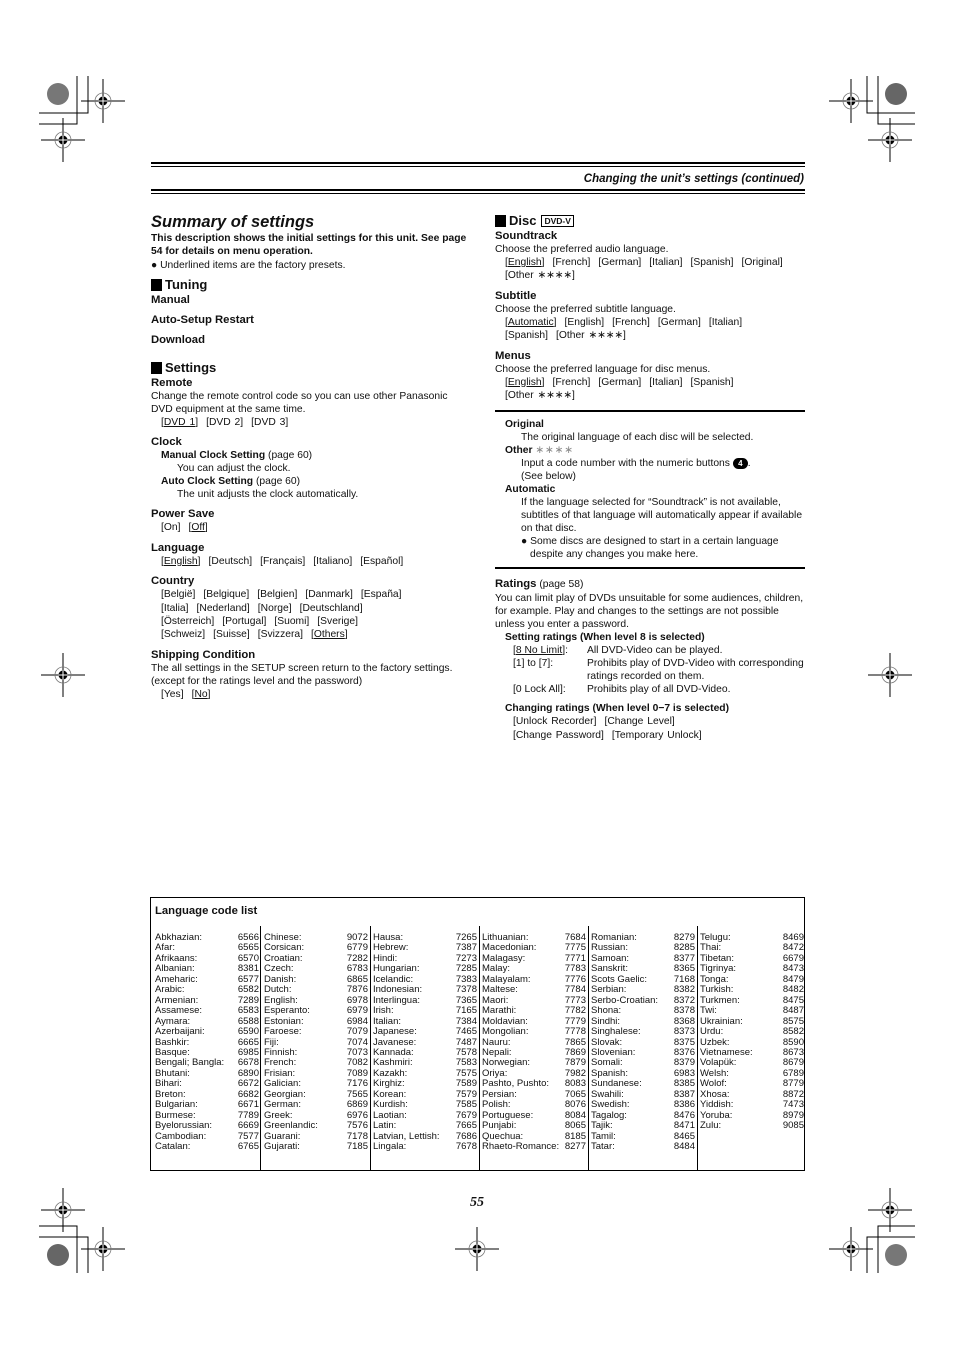 The height and width of the screenshot is (1351, 954). What do you see at coordinates (650, 584) in the screenshot?
I see `ratings-heading: Ratings (page 58)` at bounding box center [650, 584].